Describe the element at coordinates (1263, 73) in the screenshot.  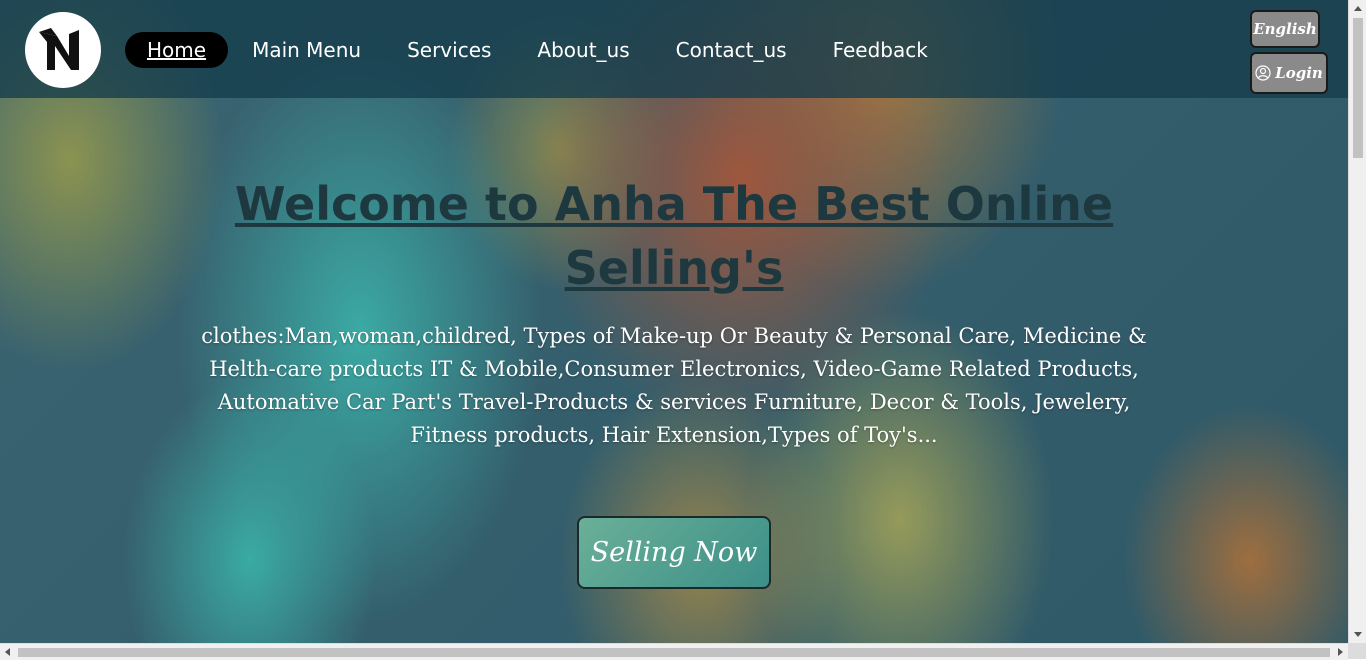
I see `user-circle-icon` at that location.